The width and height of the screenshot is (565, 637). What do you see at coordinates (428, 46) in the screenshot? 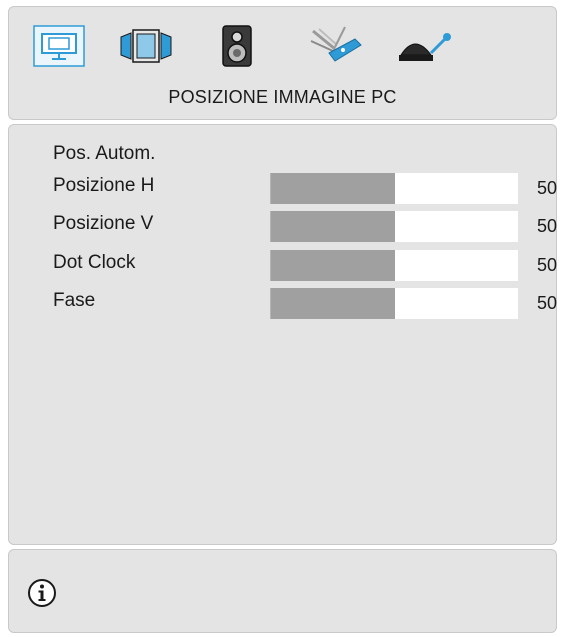
I see `satellite-dish-icon` at bounding box center [428, 46].